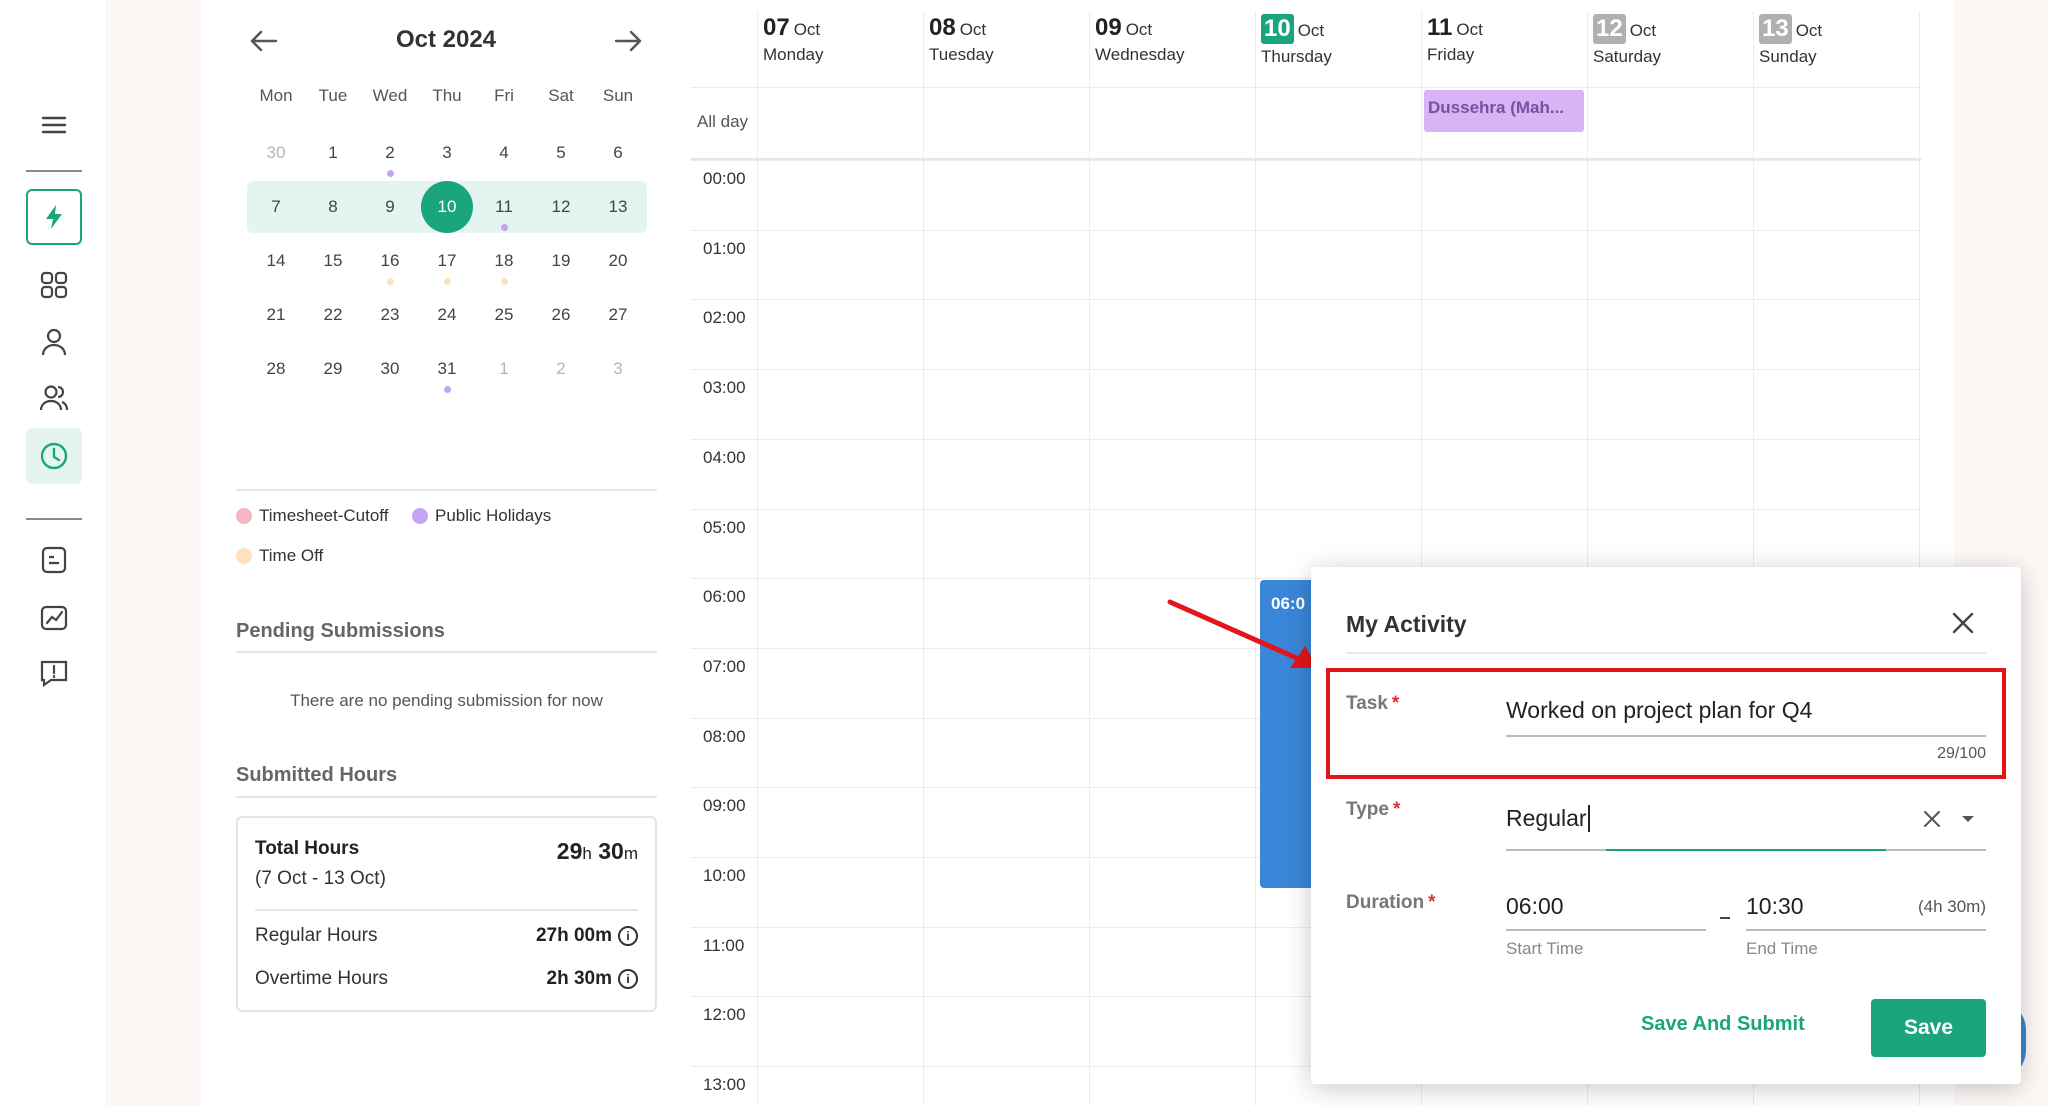 The height and width of the screenshot is (1106, 2048). What do you see at coordinates (54, 125) in the screenshot?
I see `menu-icon` at bounding box center [54, 125].